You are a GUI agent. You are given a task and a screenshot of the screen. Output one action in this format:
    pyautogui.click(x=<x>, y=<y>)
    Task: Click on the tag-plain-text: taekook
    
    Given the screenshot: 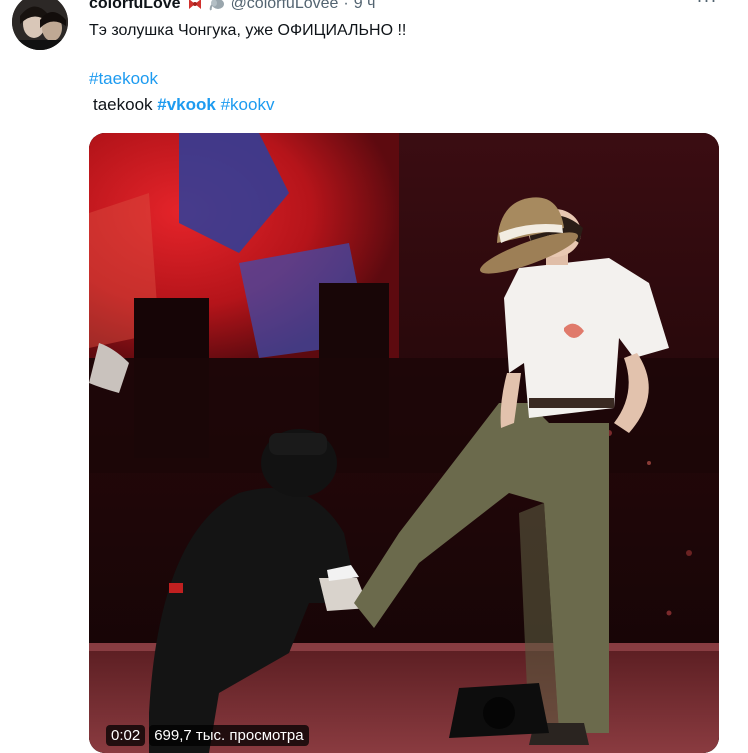 What is the action you would take?
    pyautogui.click(x=125, y=104)
    